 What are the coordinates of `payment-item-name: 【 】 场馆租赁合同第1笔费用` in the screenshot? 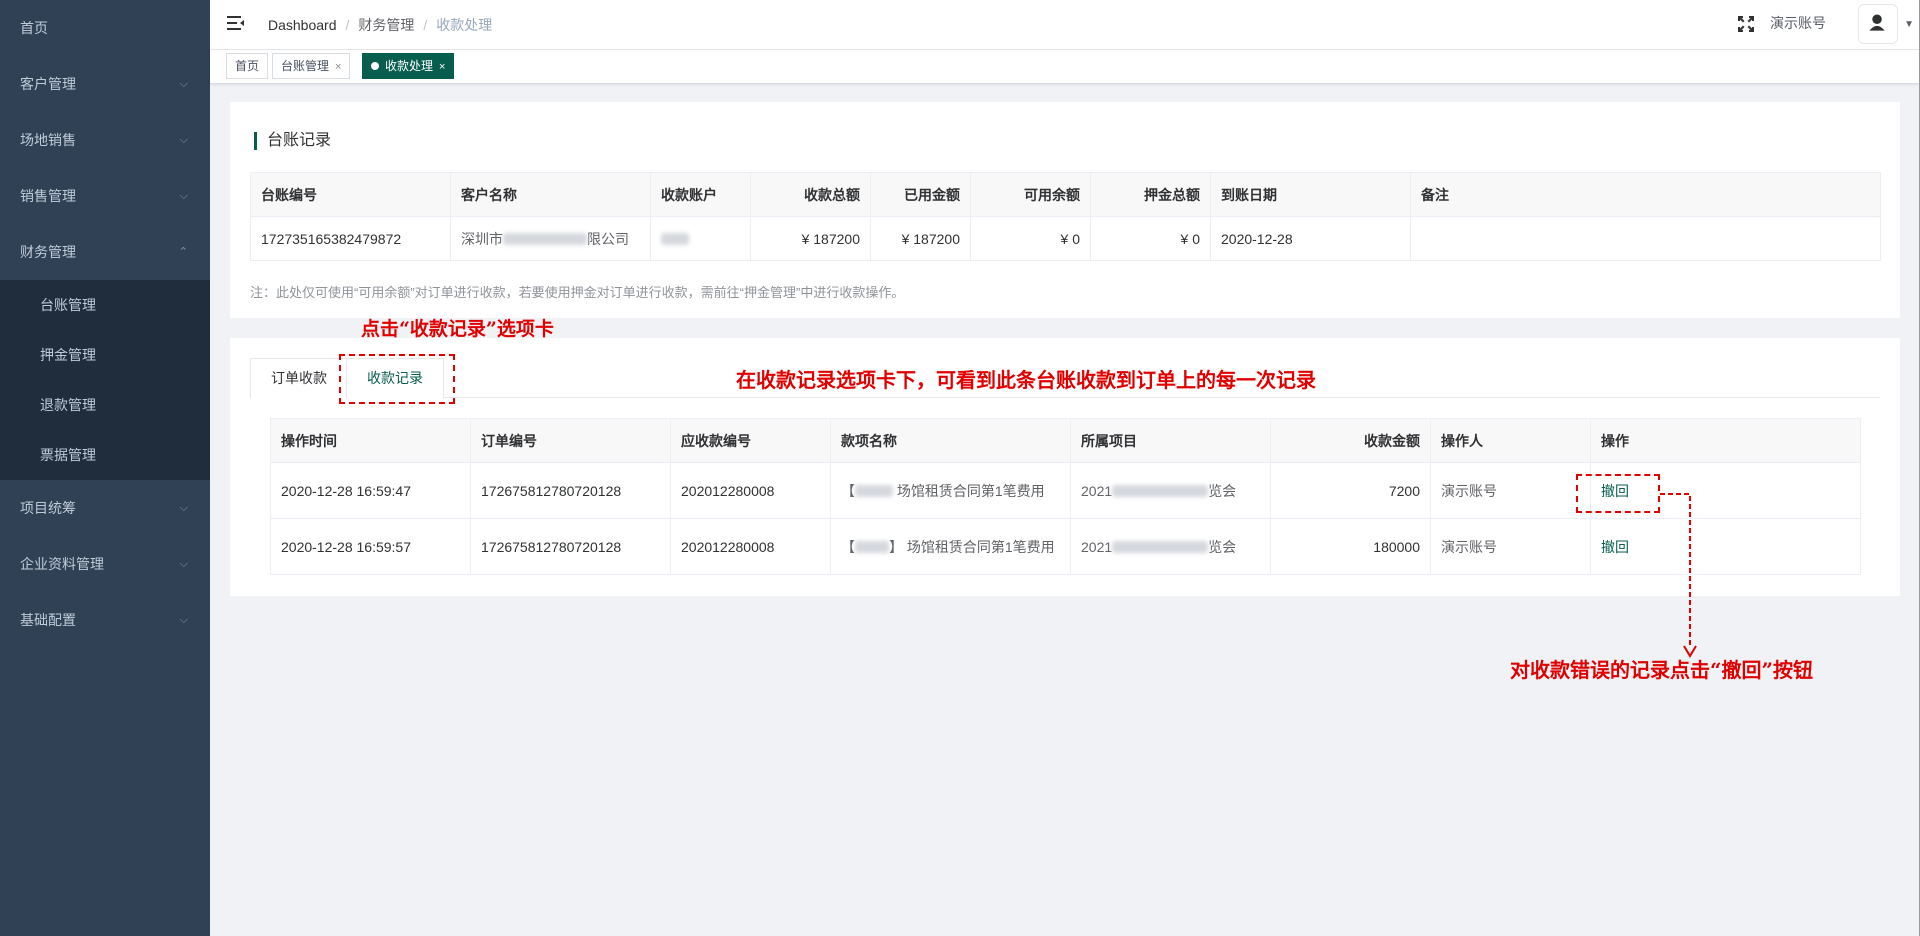 It's located at (950, 546).